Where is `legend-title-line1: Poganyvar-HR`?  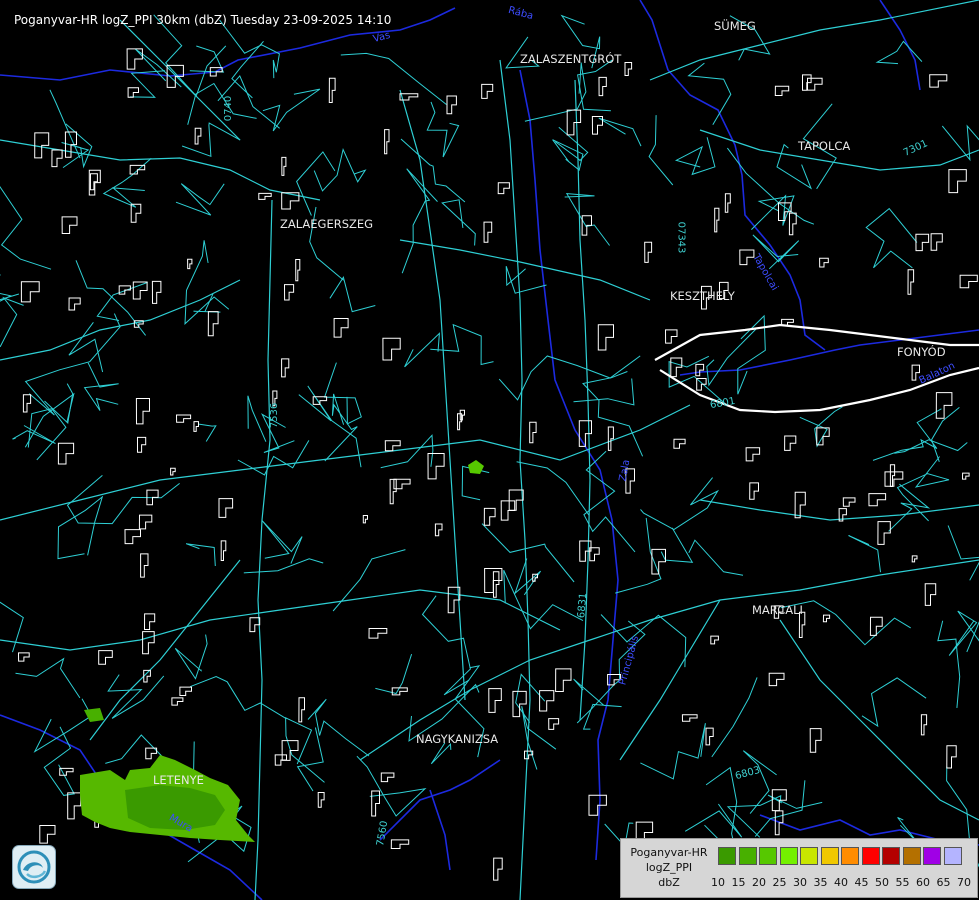
legend-title-line1: Poganyvar-HR is located at coordinates (669, 852).